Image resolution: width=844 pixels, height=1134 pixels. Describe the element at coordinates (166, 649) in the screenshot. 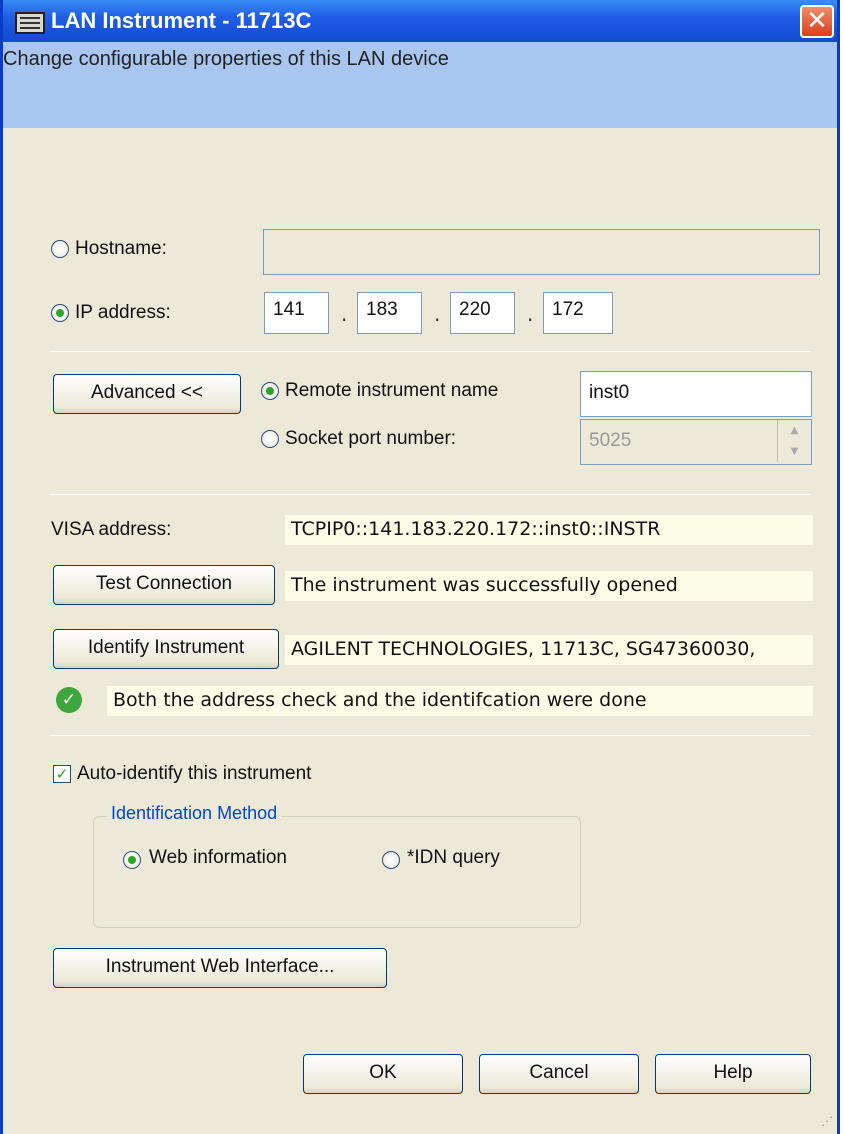

I see `identify-instrument-button: Identify Instrument` at that location.